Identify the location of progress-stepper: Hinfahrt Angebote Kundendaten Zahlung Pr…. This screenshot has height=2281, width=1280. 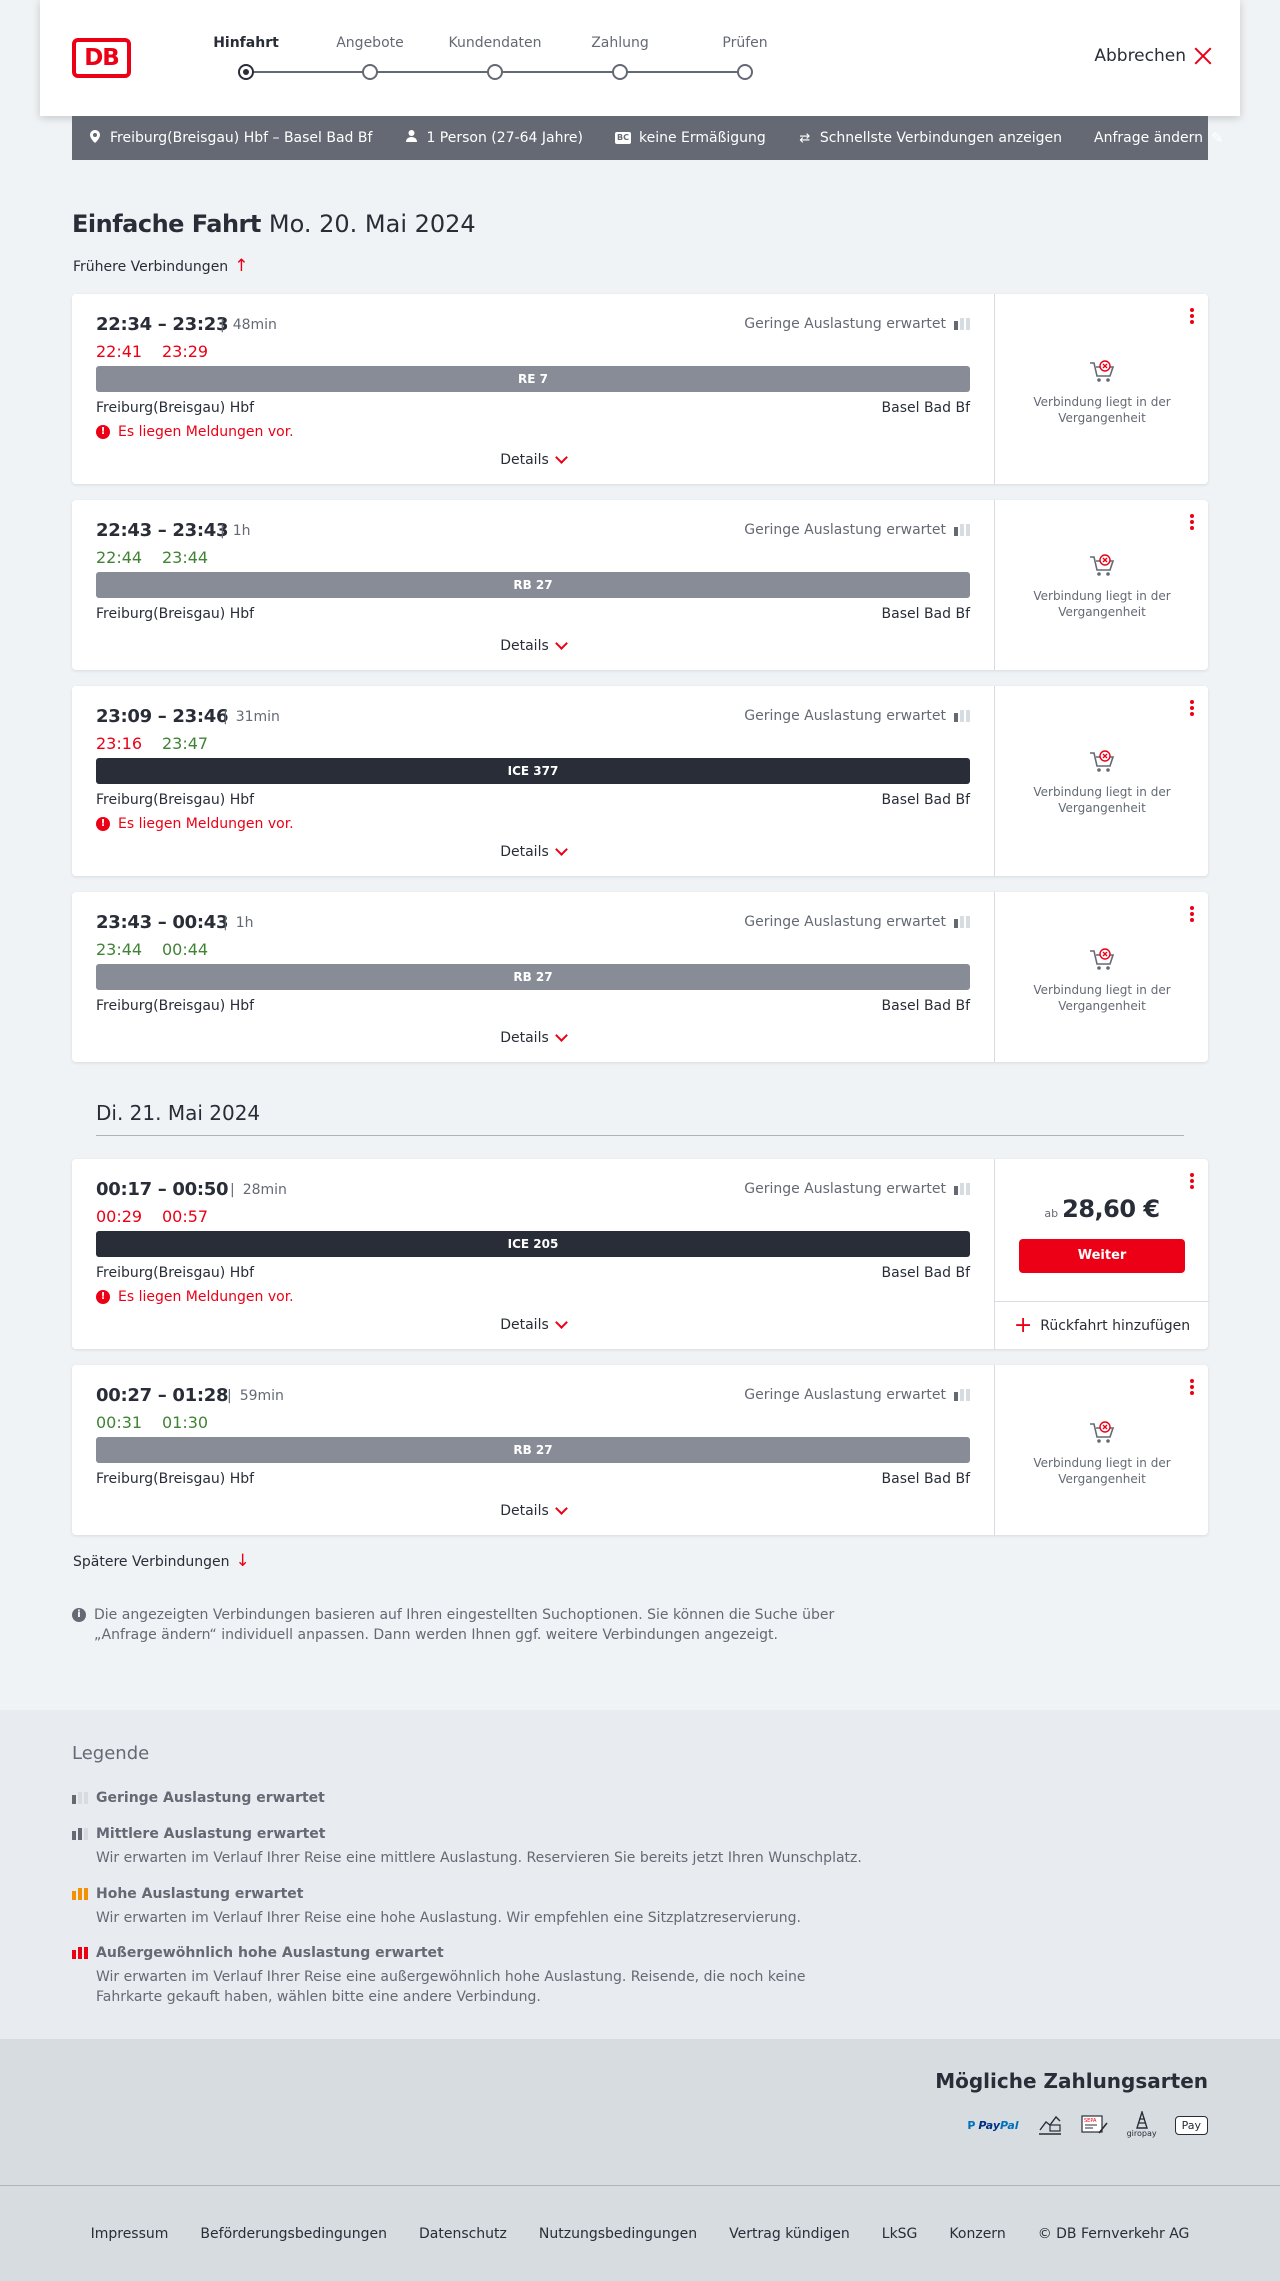
(474, 58).